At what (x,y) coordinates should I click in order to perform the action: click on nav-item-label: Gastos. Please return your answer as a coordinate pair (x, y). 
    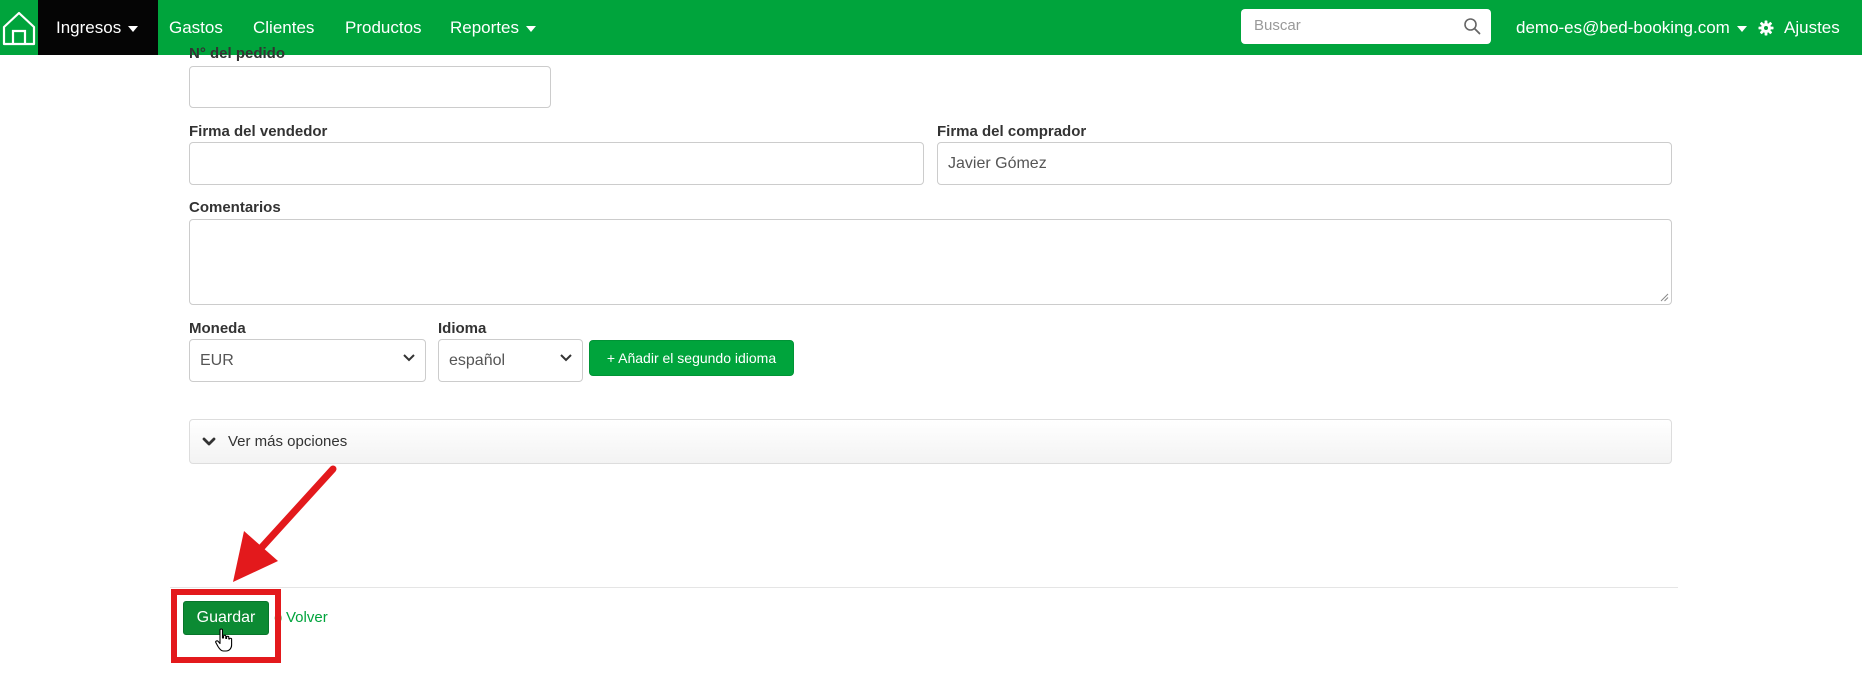
    Looking at the image, I should click on (196, 27).